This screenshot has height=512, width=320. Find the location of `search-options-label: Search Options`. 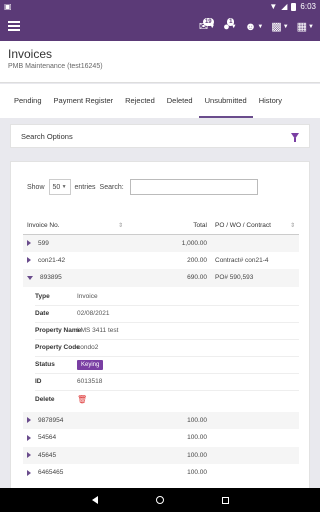

search-options-label: Search Options is located at coordinates (47, 136).